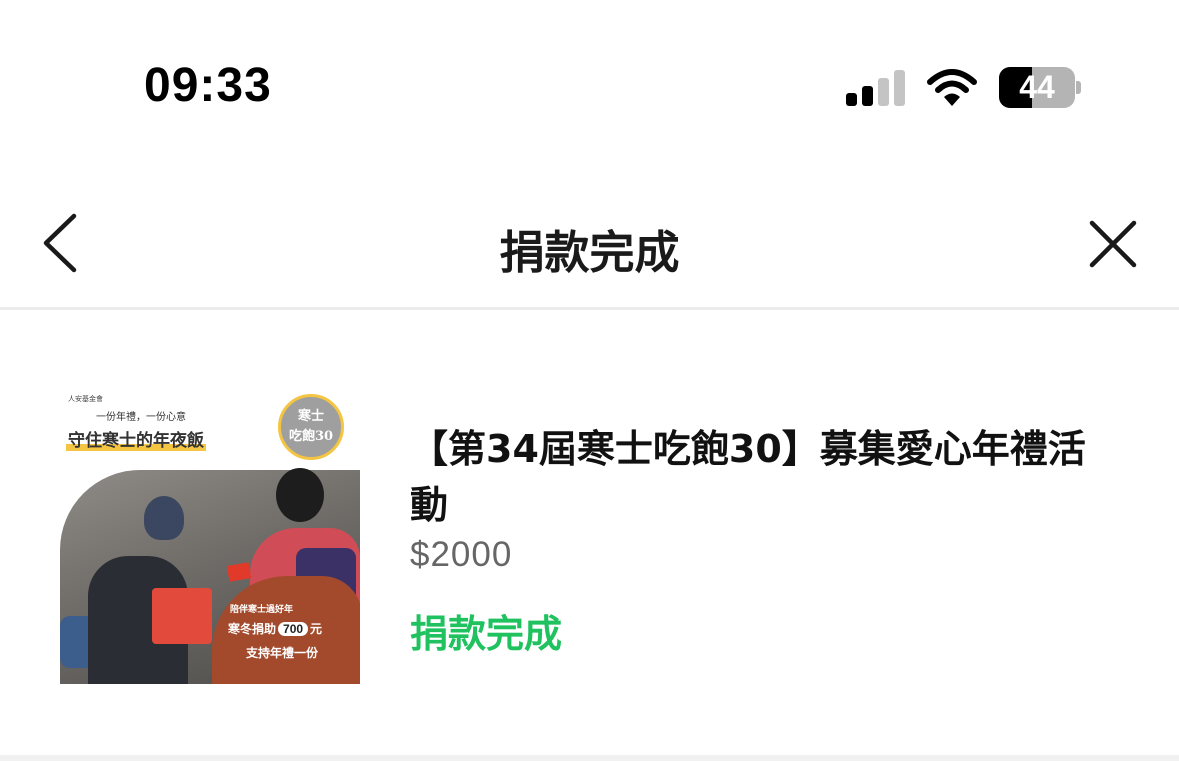 Image resolution: width=1179 pixels, height=761 pixels. What do you see at coordinates (310, 416) in the screenshot?
I see `badge-line-1: 寒士` at bounding box center [310, 416].